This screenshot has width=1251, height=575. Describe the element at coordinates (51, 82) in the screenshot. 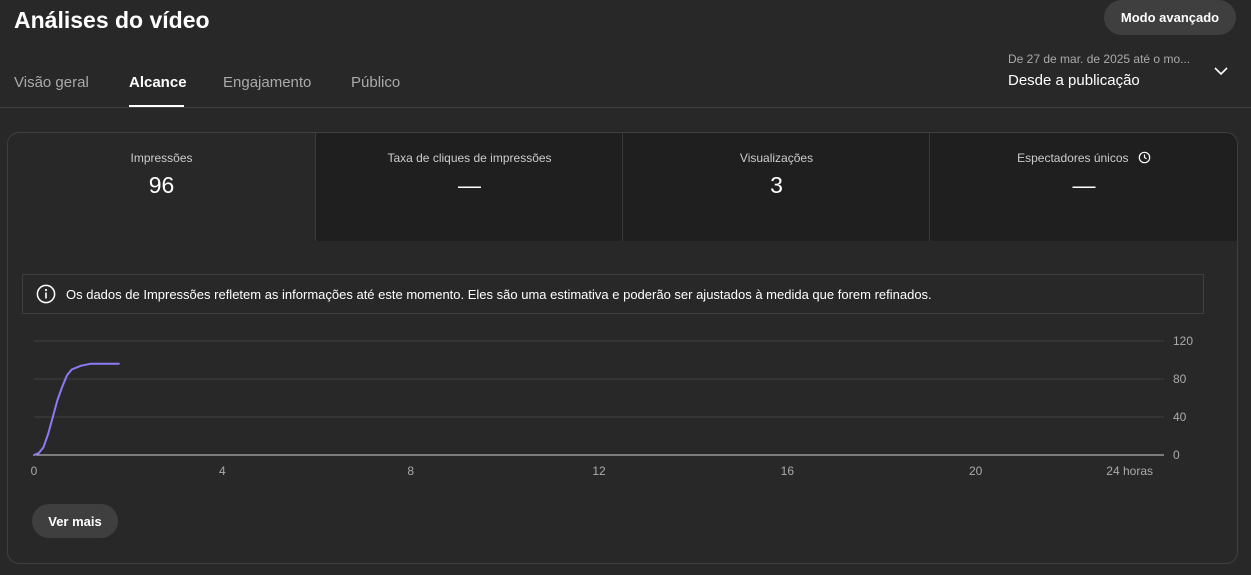

I see `tab-overview: Visão geral` at that location.